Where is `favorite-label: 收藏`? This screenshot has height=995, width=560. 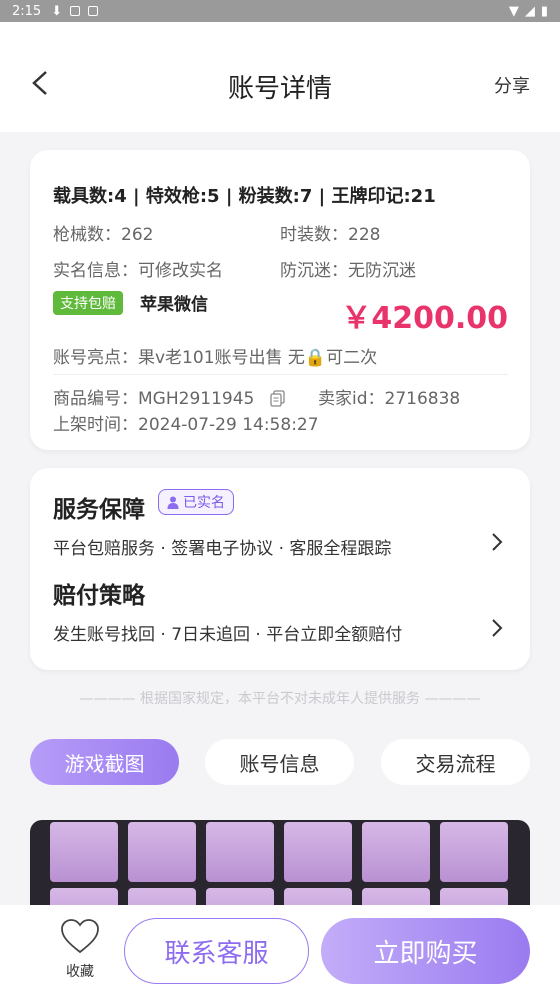 favorite-label: 收藏 is located at coordinates (80, 972).